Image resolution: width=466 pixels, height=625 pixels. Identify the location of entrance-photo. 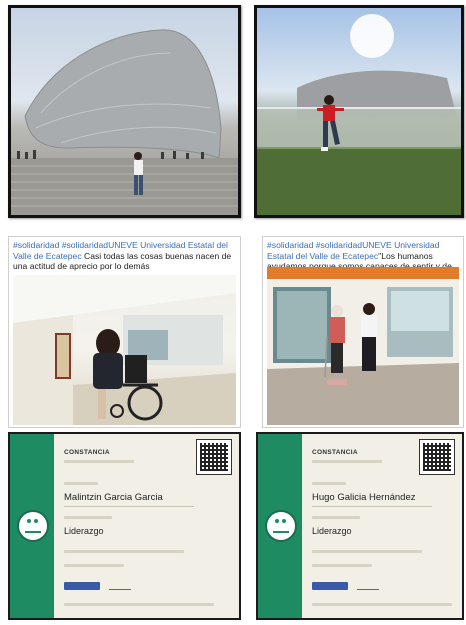
(363, 346).